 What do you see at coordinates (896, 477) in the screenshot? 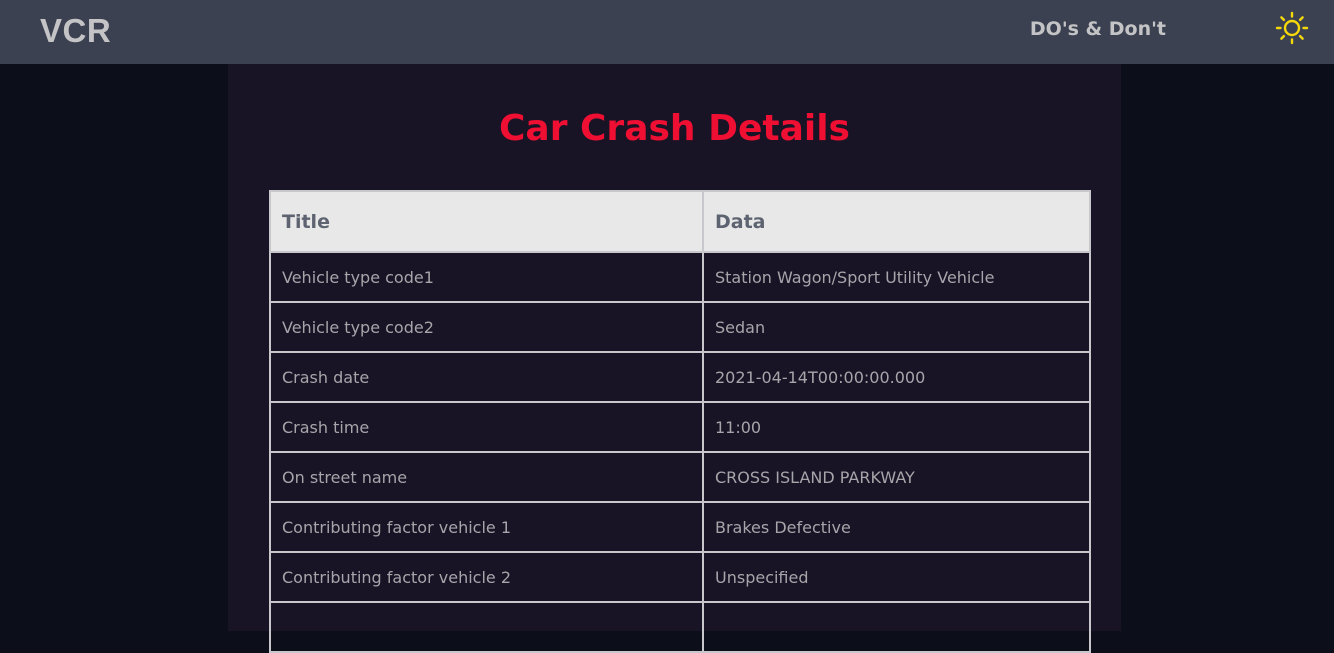
I see `row-data: CROSS ISLAND PARKWAY` at bounding box center [896, 477].